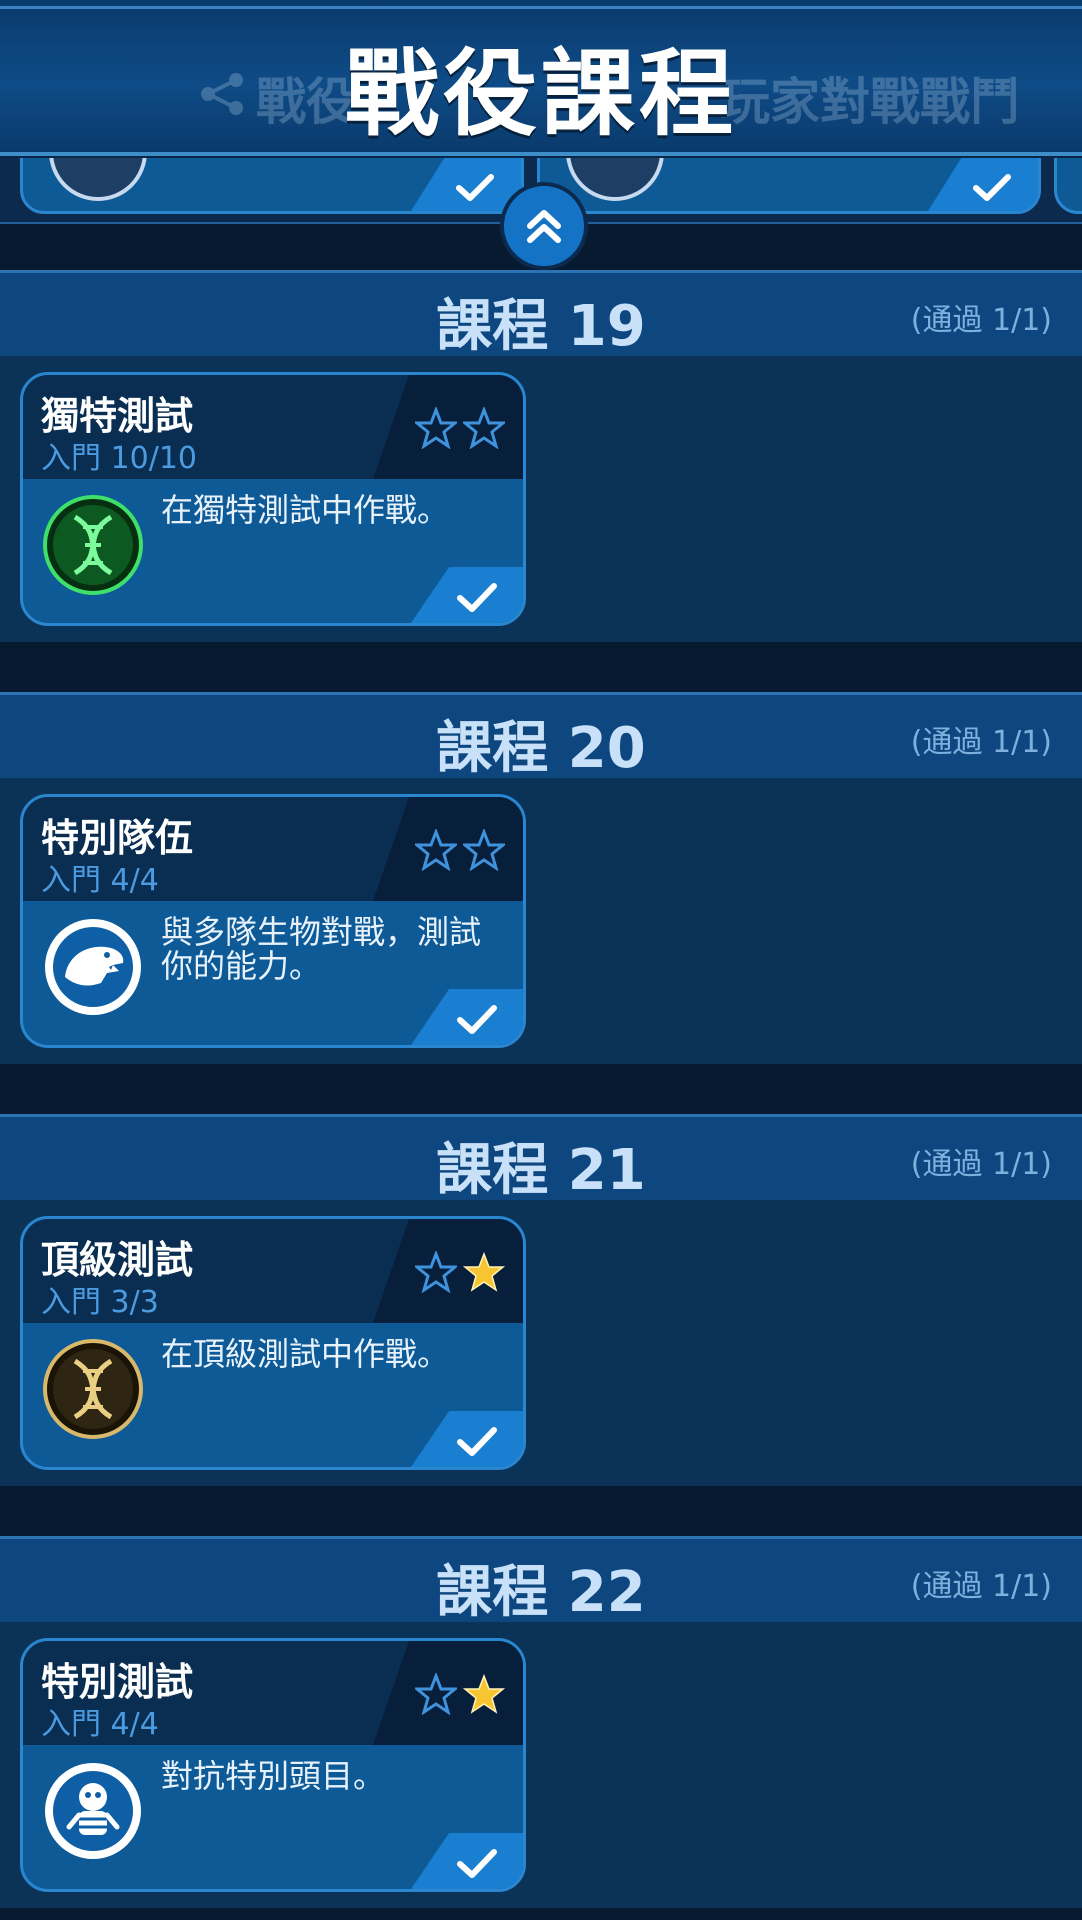 The image size is (1082, 1920). I want to click on card-description: 與多隊生物對戰，測試你的能力。, so click(321, 949).